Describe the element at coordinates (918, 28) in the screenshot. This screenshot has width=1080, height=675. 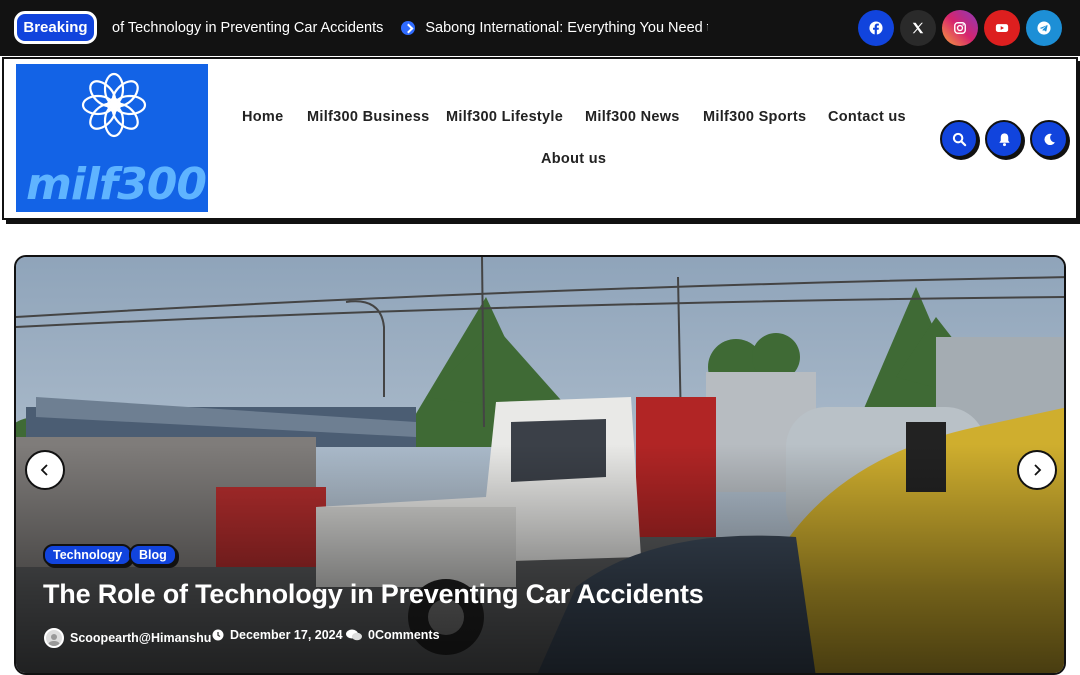
I see `x-twitter-icon` at that location.